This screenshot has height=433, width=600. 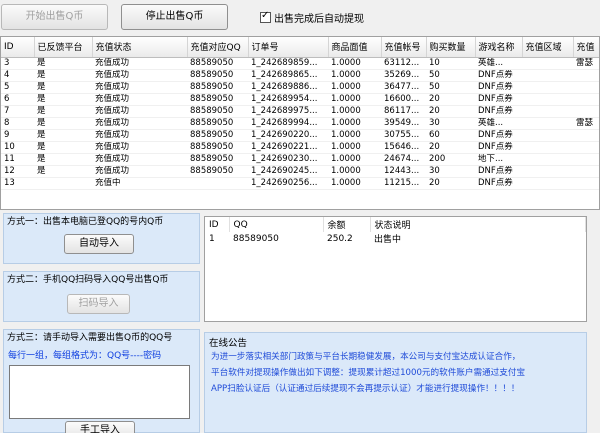 I want to click on table-cell: 8, so click(x=17, y=123).